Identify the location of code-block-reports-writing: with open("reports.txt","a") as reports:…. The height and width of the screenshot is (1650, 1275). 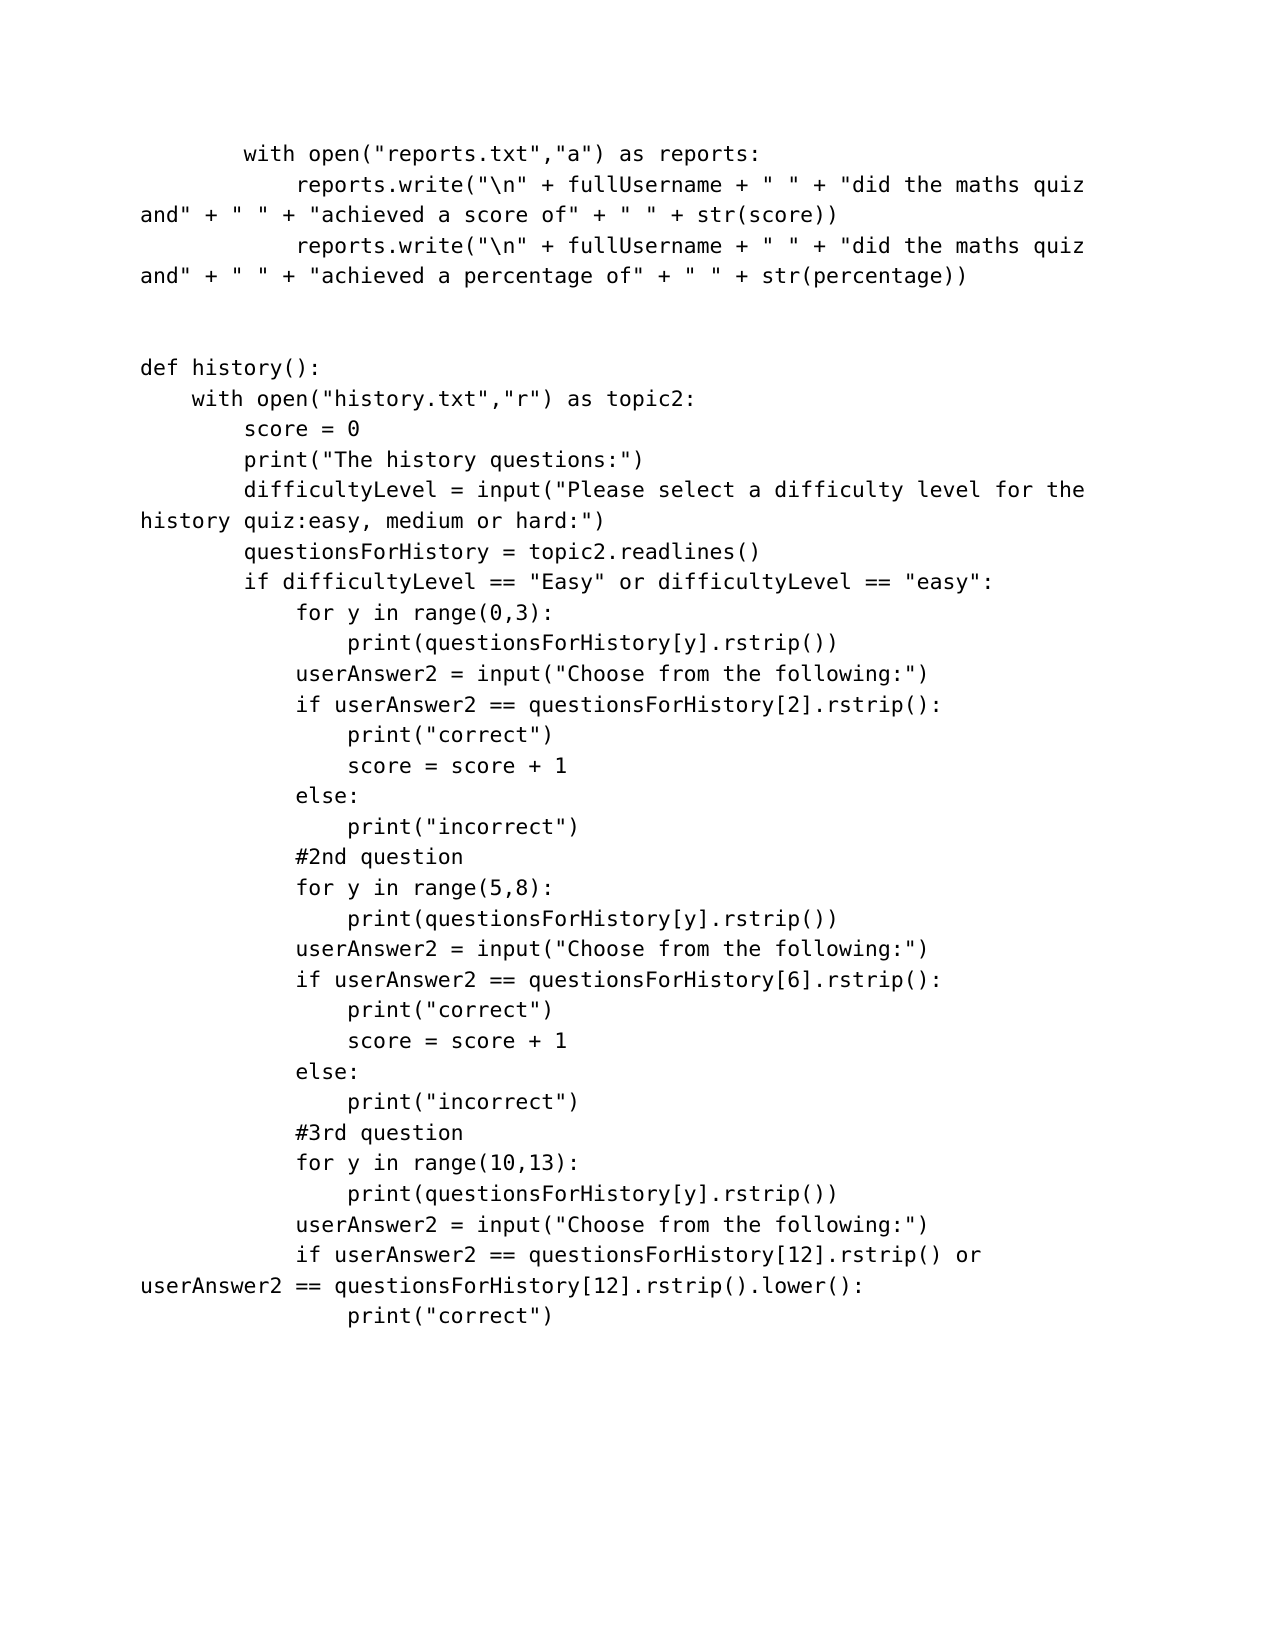
(612, 216).